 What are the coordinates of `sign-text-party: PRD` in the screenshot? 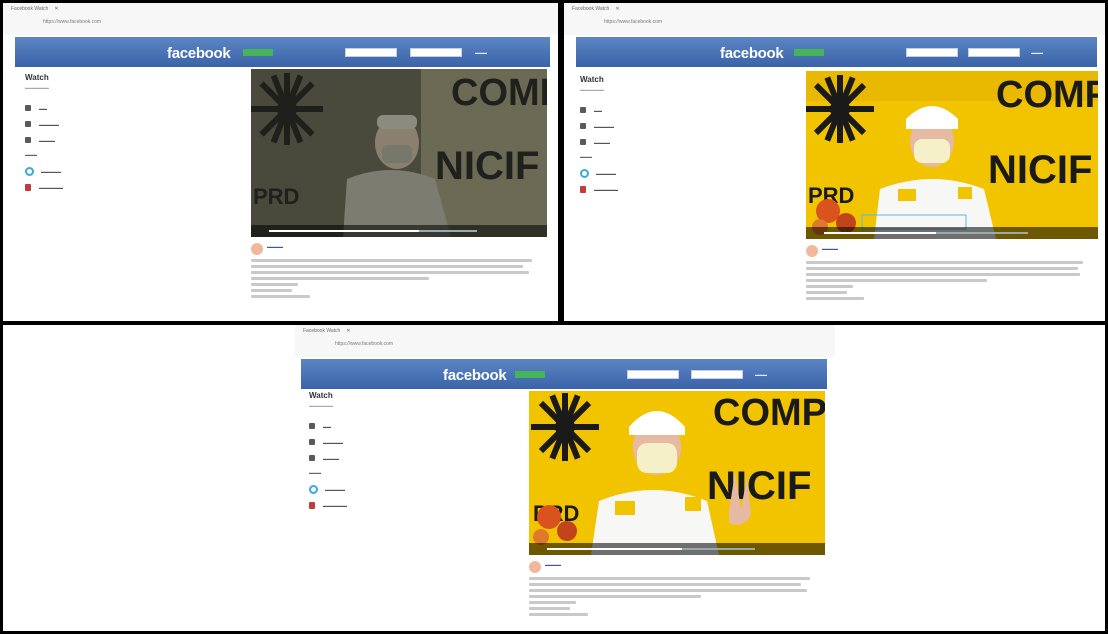 It's located at (276, 196).